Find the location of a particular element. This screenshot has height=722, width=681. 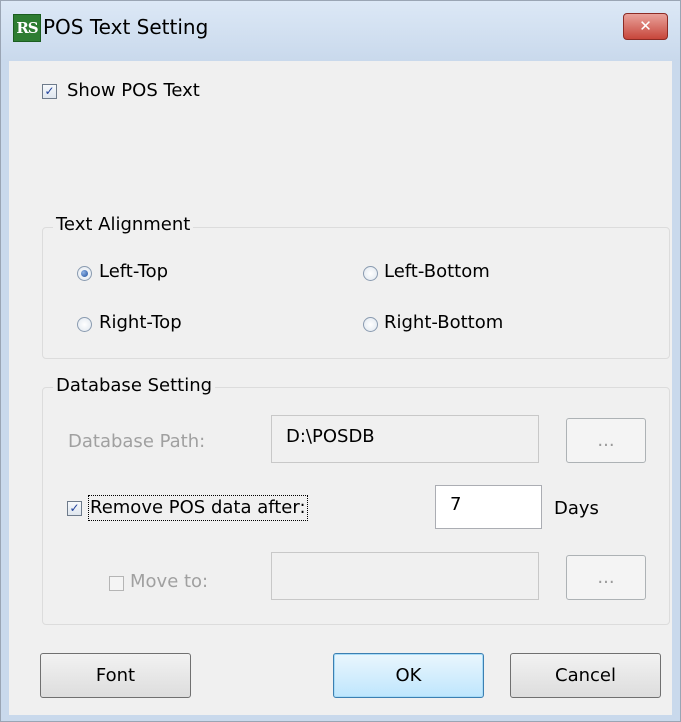

app-logo-icon: RS is located at coordinates (27, 28).